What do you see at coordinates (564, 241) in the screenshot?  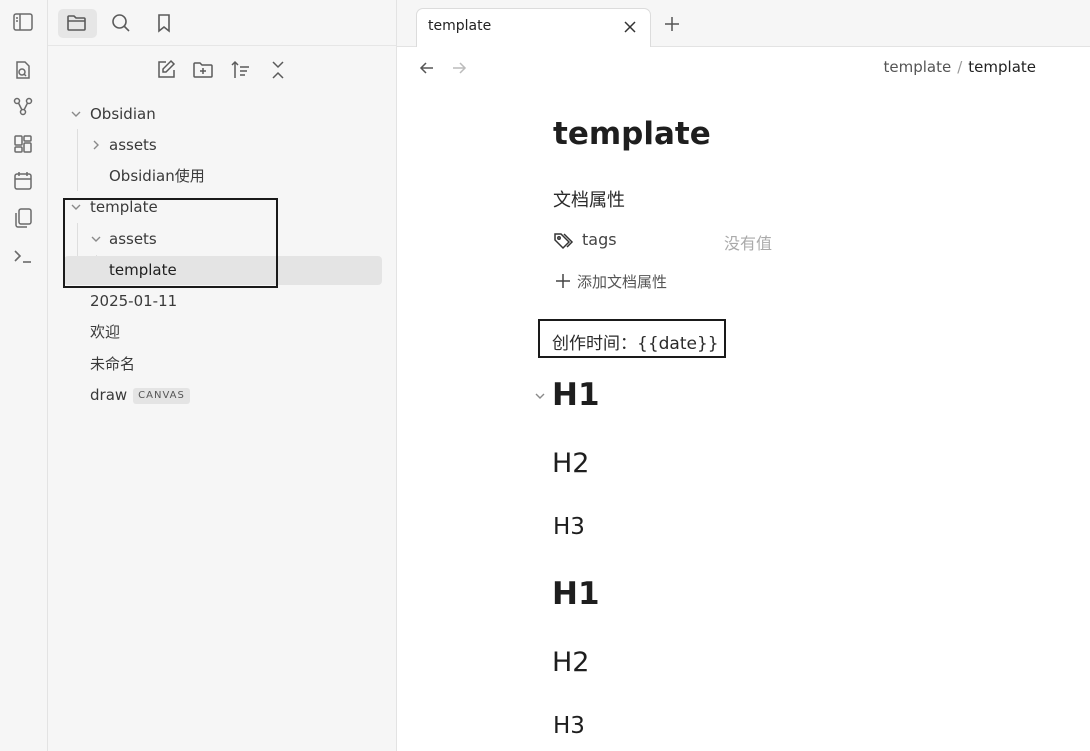 I see `tags-icon` at bounding box center [564, 241].